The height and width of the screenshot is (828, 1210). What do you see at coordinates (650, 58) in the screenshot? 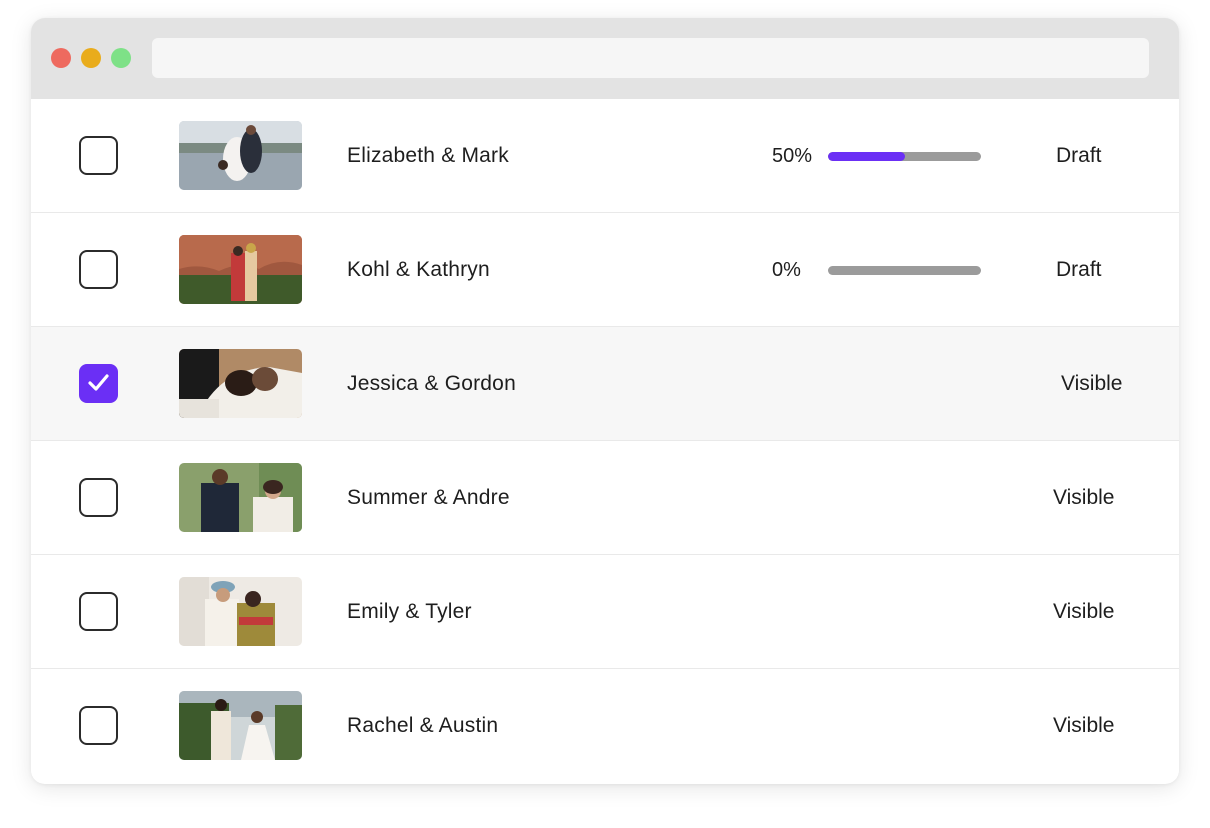
I see `address-bar` at bounding box center [650, 58].